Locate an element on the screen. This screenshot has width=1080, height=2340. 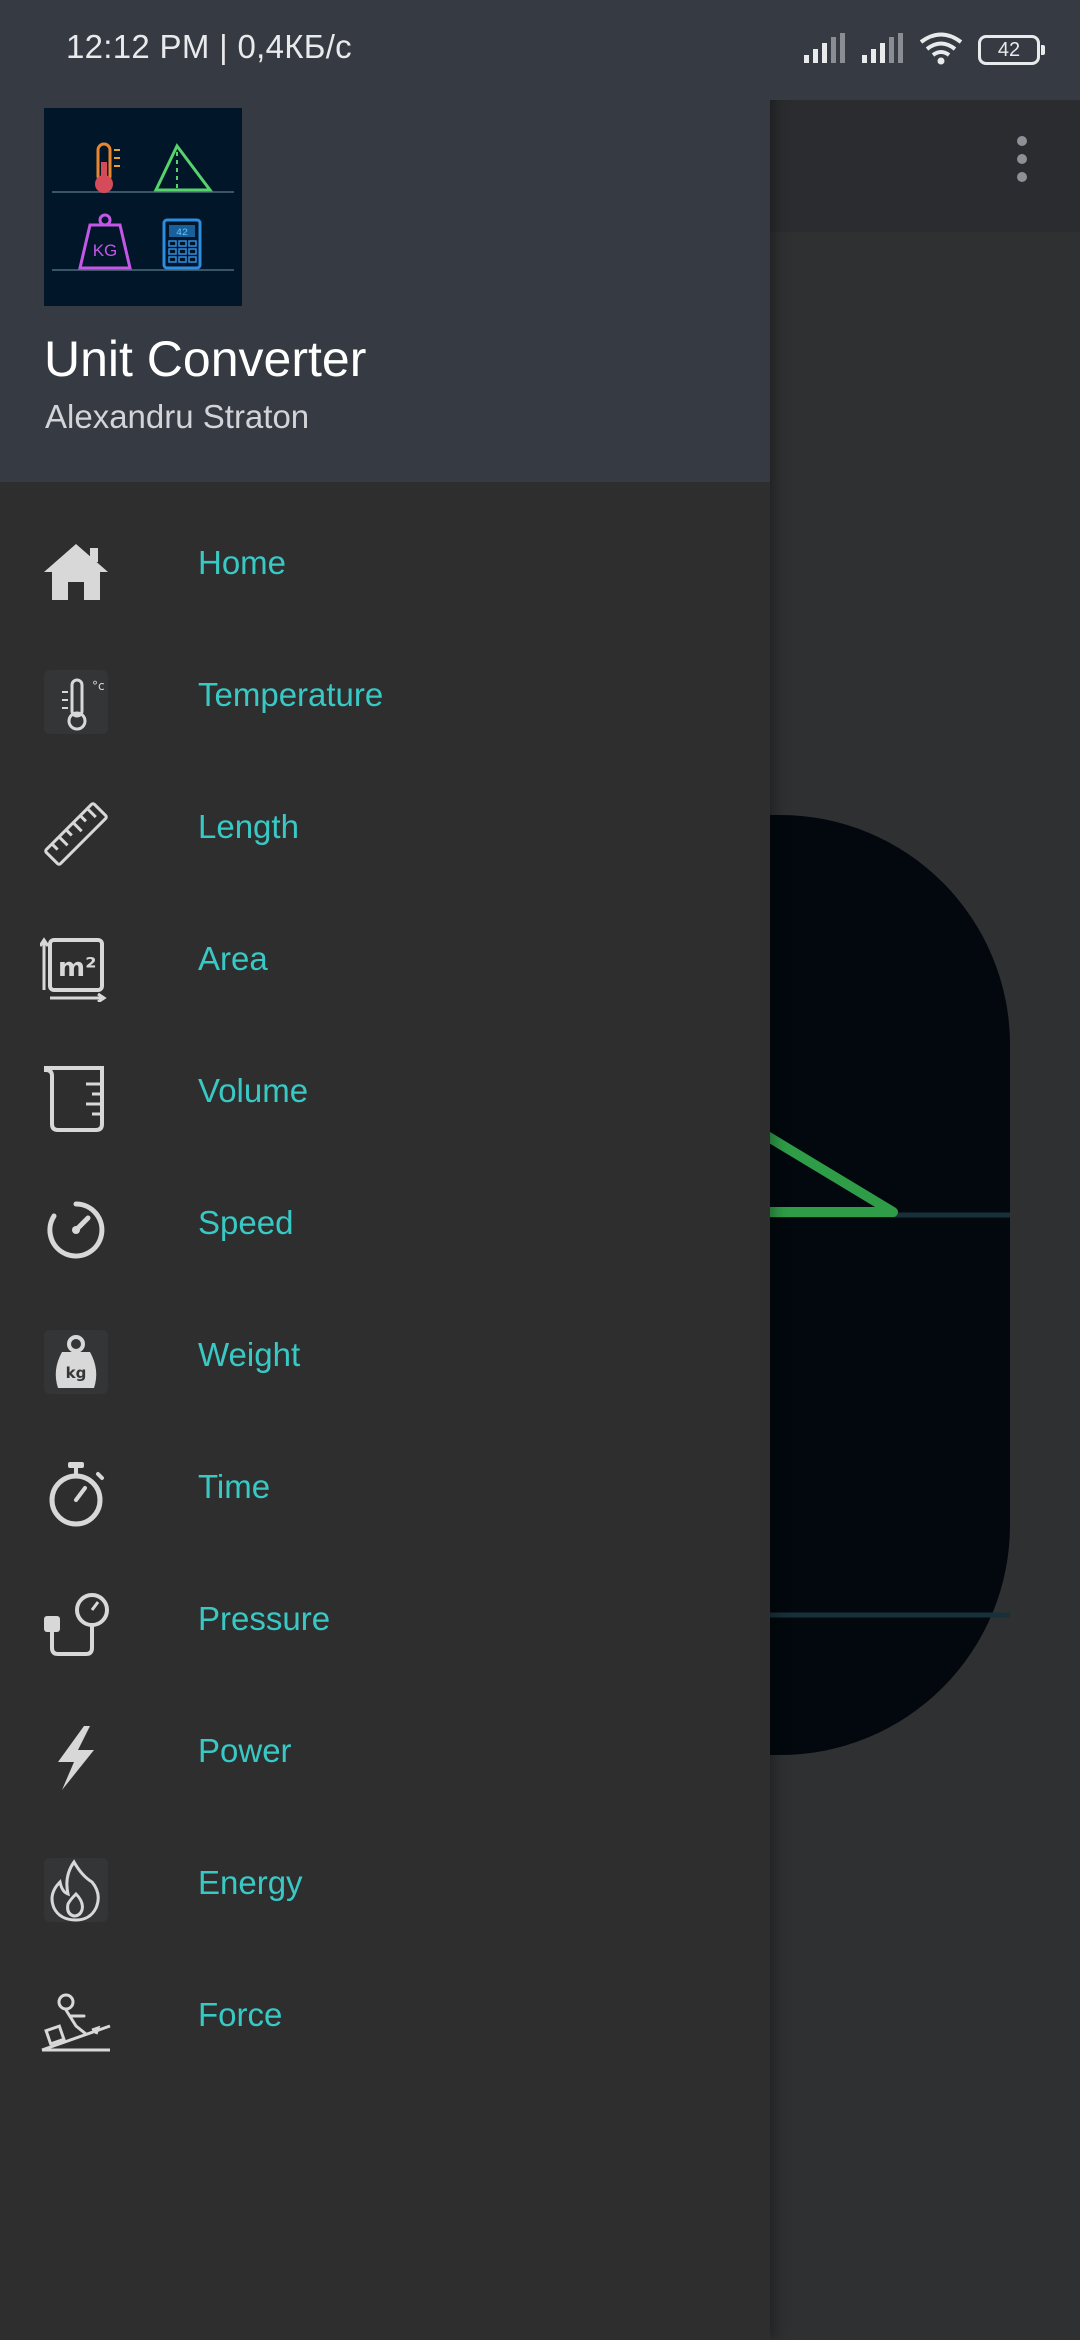
battery-icon: 42 is located at coordinates (1011, 50).